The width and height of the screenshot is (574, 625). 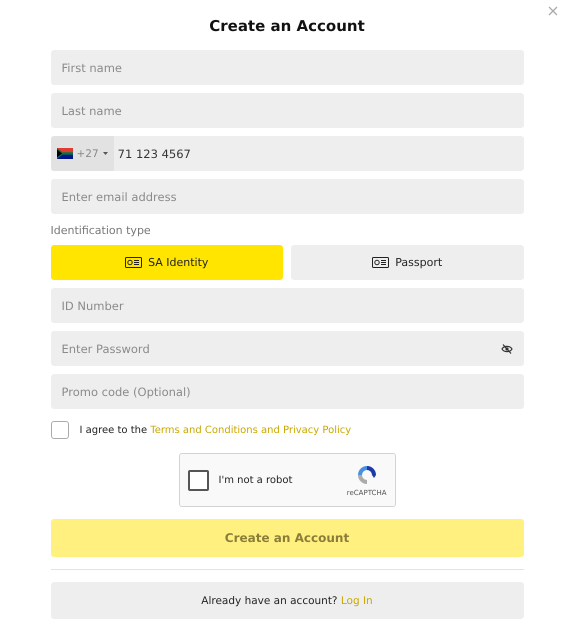 I want to click on email-field: Enter email address, so click(x=287, y=196).